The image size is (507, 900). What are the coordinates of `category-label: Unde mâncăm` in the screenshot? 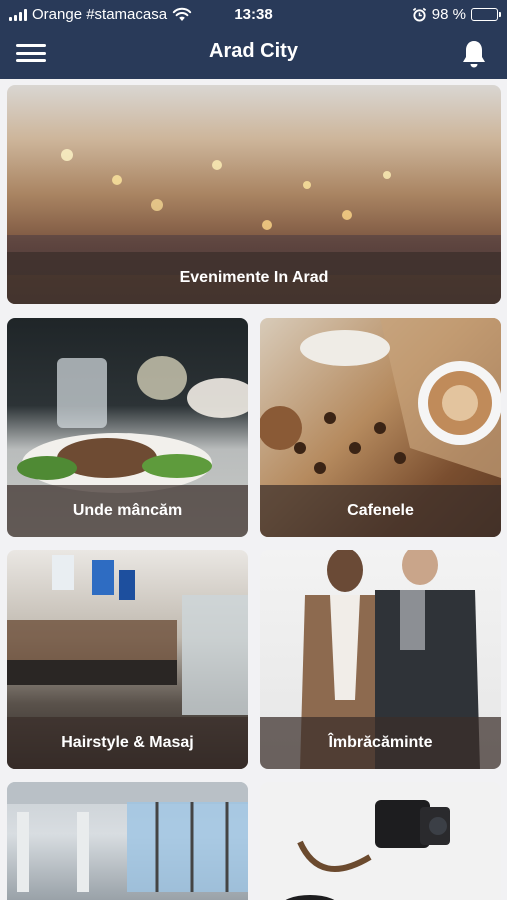 It's located at (127, 511).